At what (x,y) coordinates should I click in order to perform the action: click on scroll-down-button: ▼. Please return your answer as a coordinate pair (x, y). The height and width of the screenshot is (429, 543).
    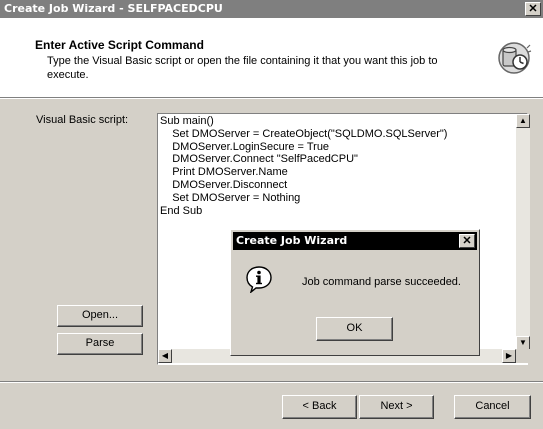
    Looking at the image, I should click on (523, 343).